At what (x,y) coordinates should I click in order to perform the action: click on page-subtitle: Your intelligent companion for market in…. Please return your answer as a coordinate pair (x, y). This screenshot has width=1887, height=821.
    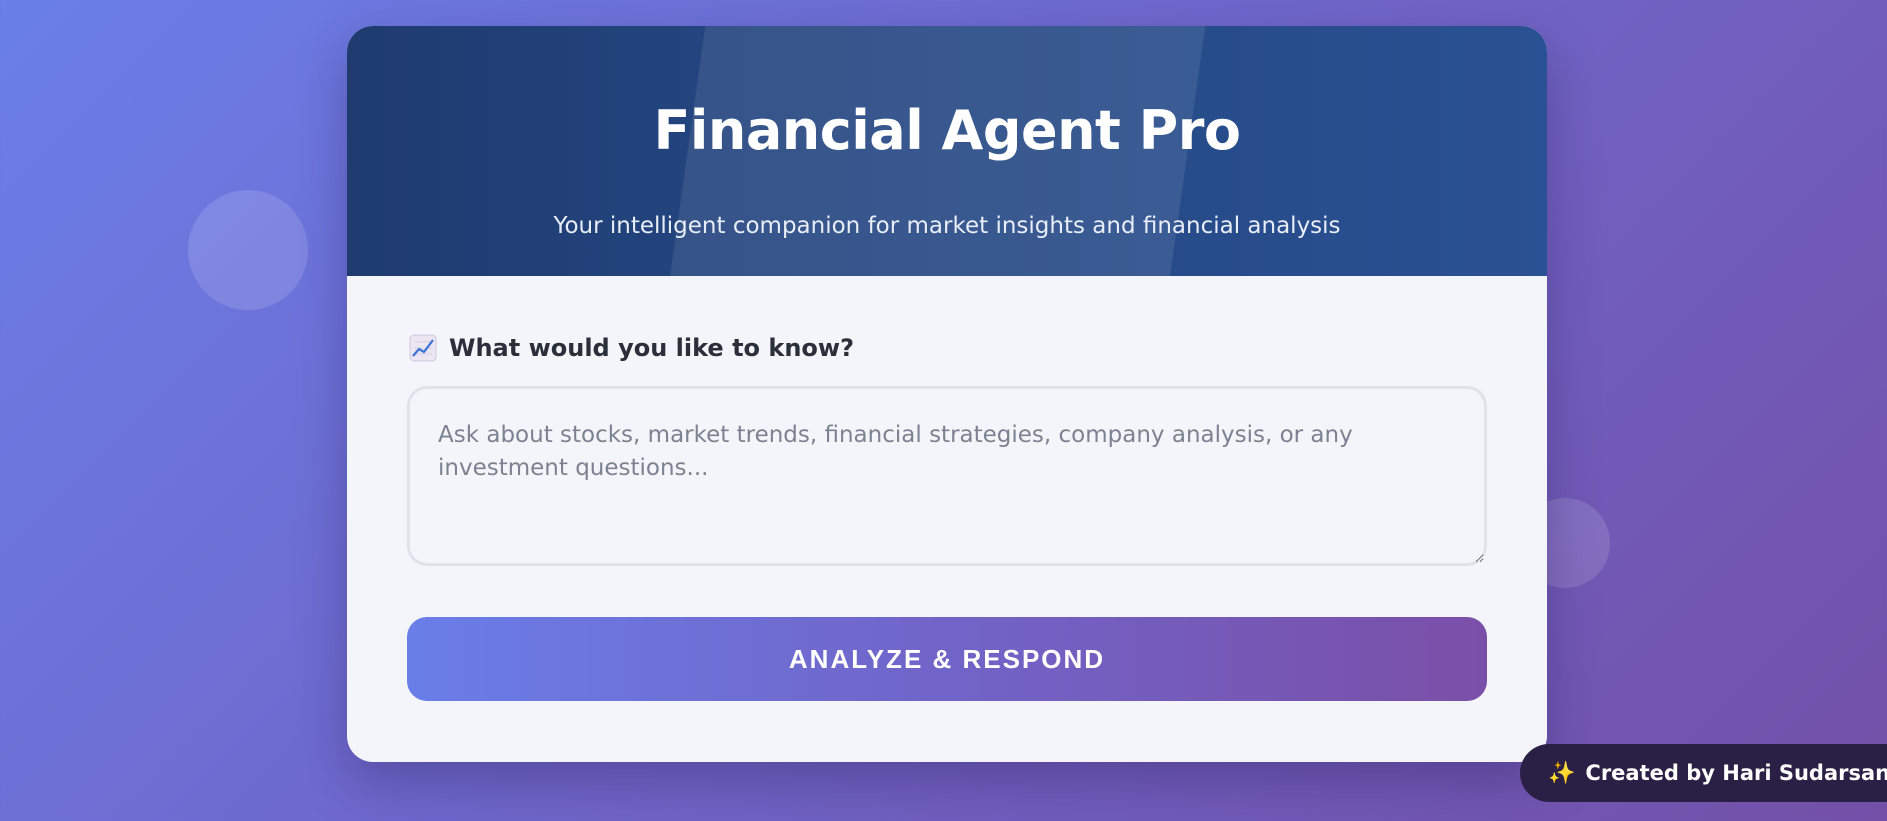
    Looking at the image, I should click on (947, 226).